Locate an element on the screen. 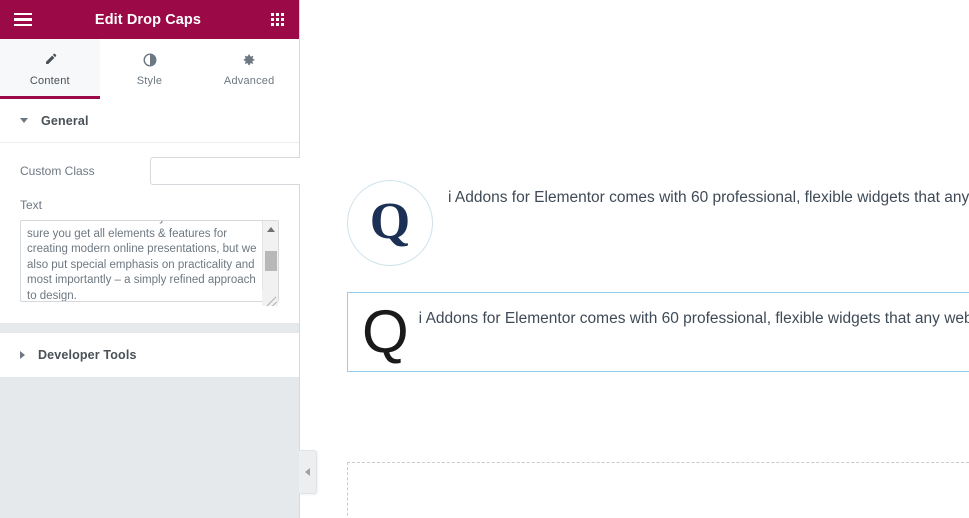 The width and height of the screenshot is (969, 518). scrollbar-track is located at coordinates (271, 261).